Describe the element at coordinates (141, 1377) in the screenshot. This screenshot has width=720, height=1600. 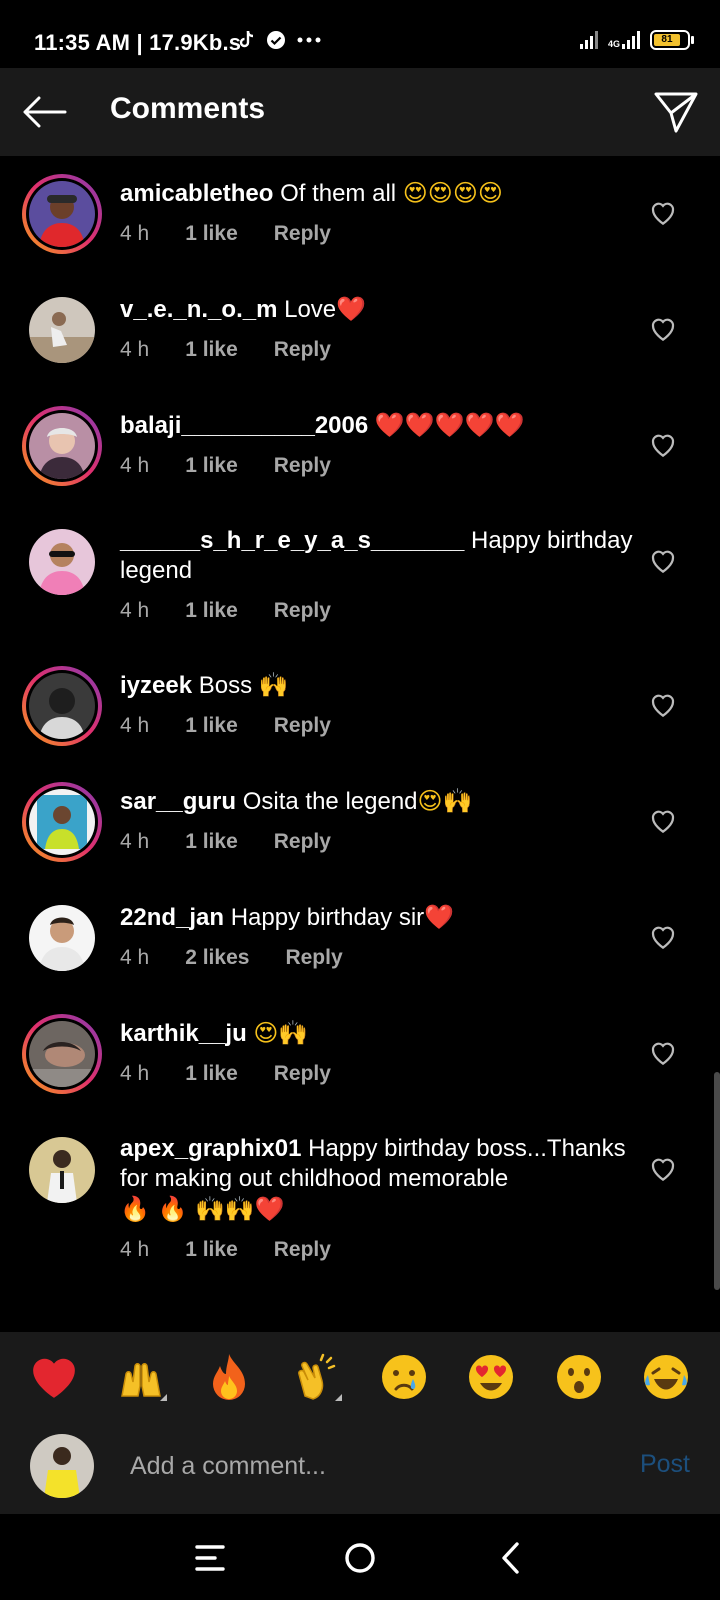
I see `emoji-raised-hands-button` at that location.